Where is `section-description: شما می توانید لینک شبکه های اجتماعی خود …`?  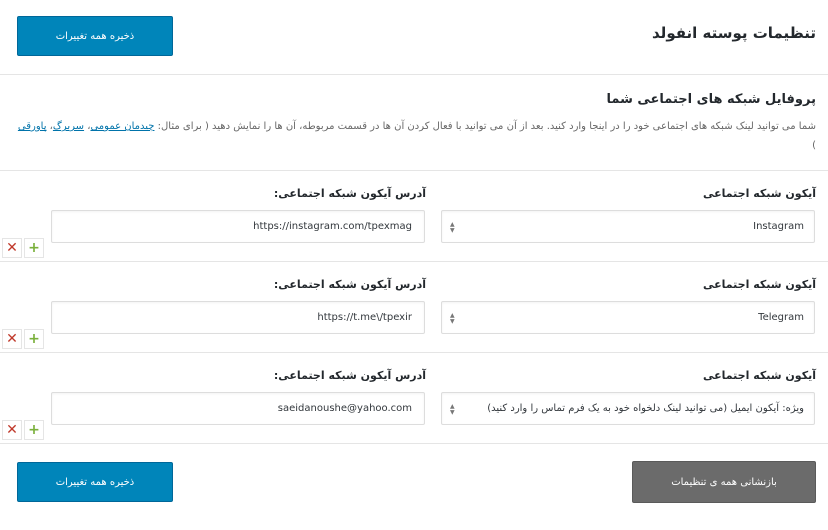
section-description: شما می توانید لینک شبکه های اجتماعی خود … is located at coordinates (416, 136).